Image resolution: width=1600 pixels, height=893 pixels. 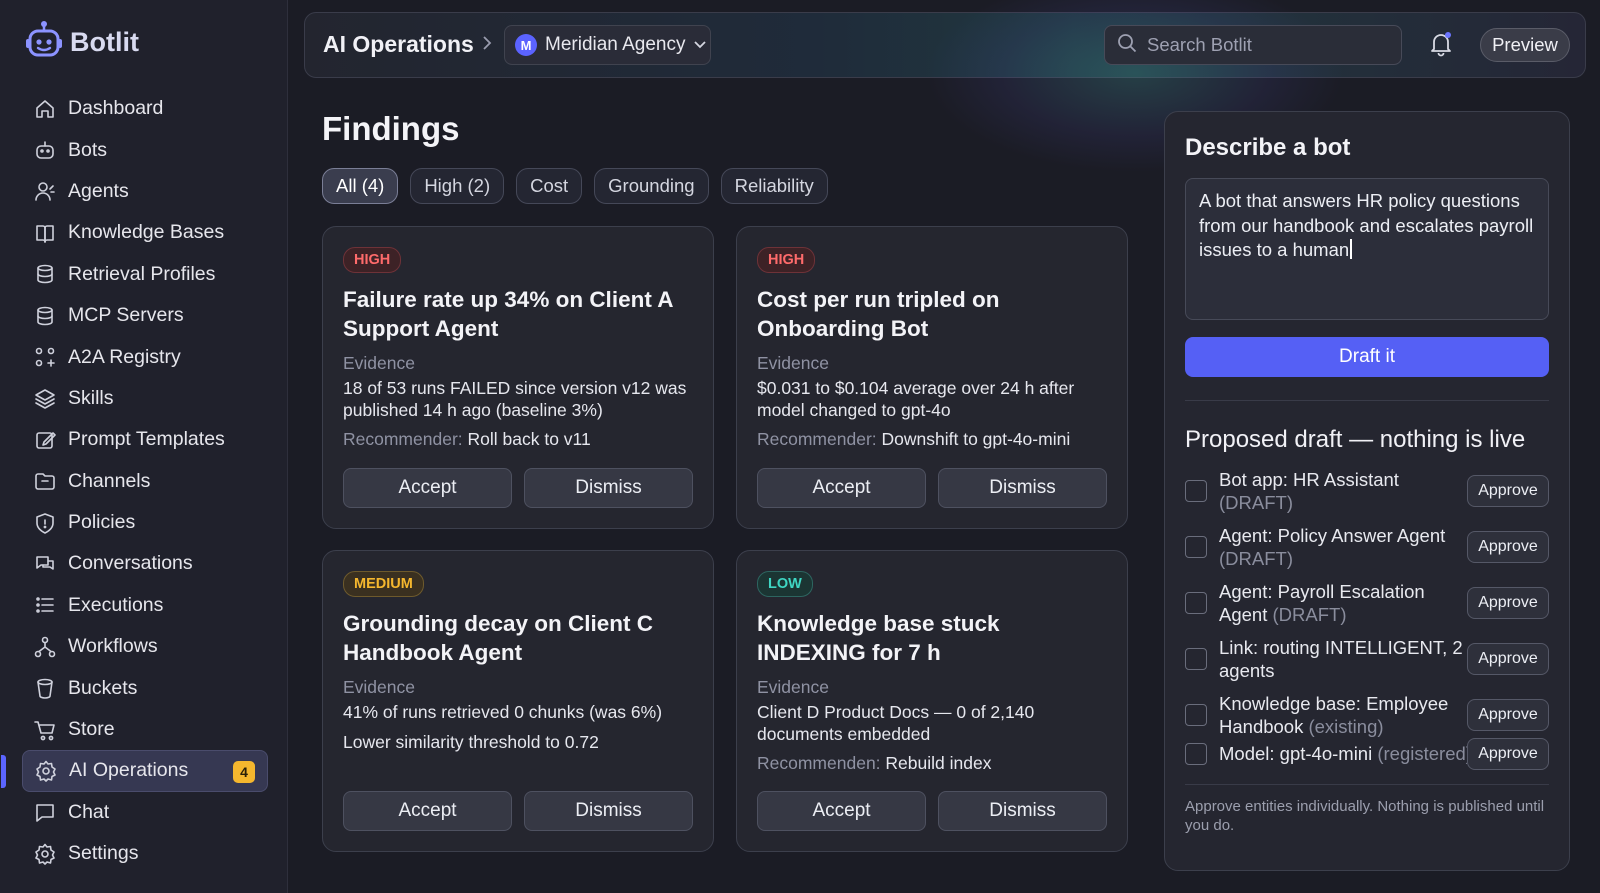 What do you see at coordinates (1253, 45) in the screenshot?
I see `search-input: Search Botlit` at bounding box center [1253, 45].